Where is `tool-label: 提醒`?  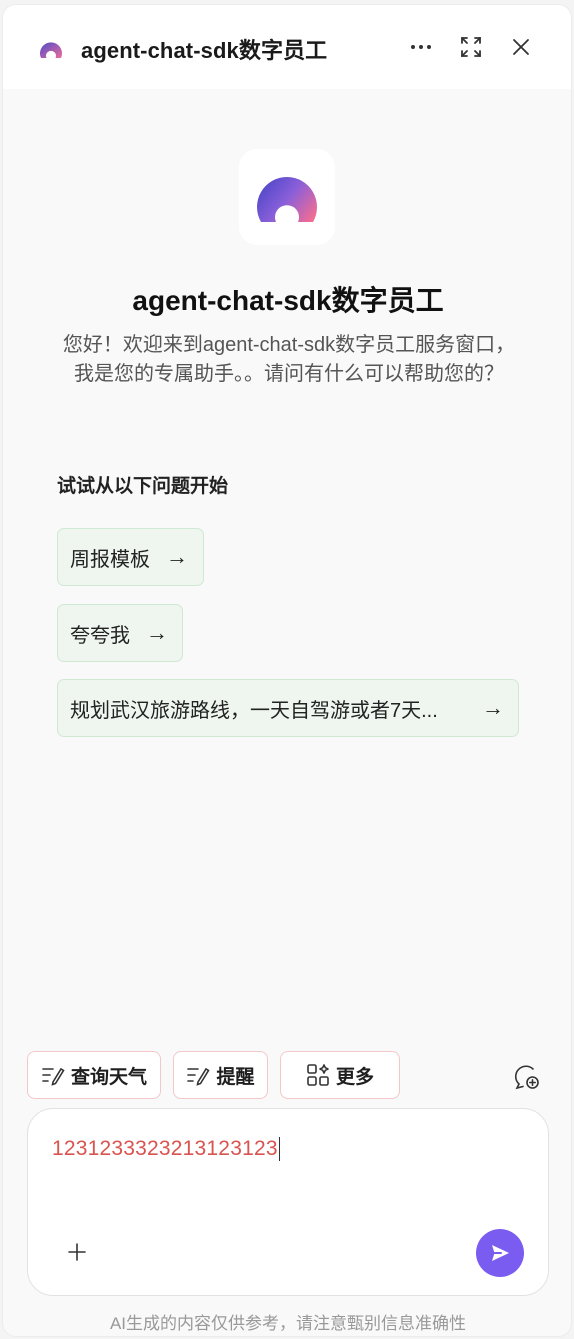
tool-label: 提醒 is located at coordinates (235, 1077).